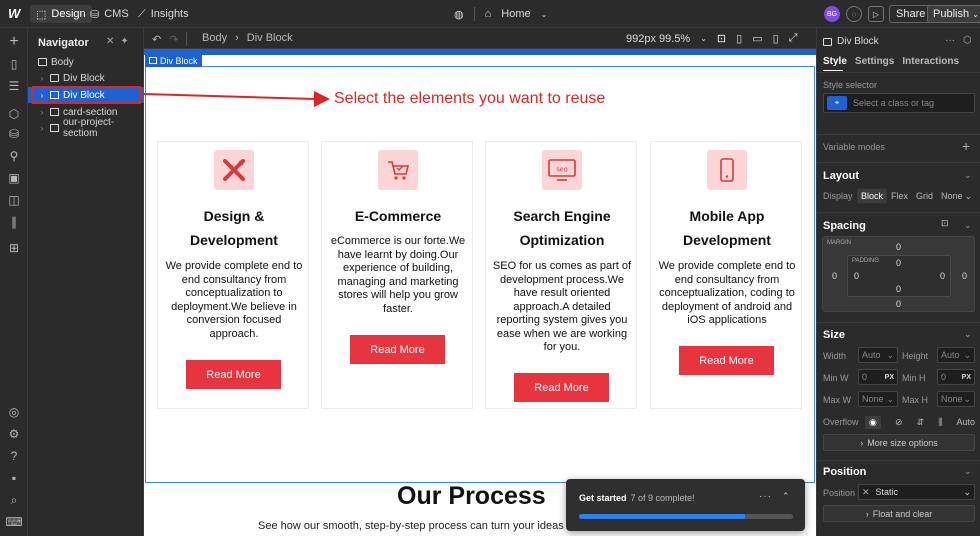 This screenshot has width=980, height=536. Describe the element at coordinates (921, 422) in the screenshot. I see `overflow-scroll-icon: ⇵` at that location.